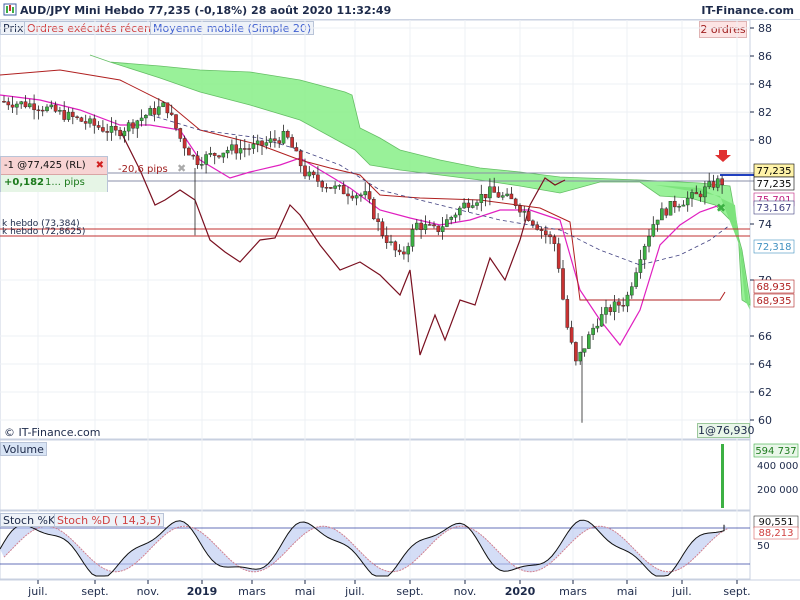 The height and width of the screenshot is (600, 800). Describe the element at coordinates (774, 171) in the screenshot. I see `price-tag-label: 77,235` at that location.